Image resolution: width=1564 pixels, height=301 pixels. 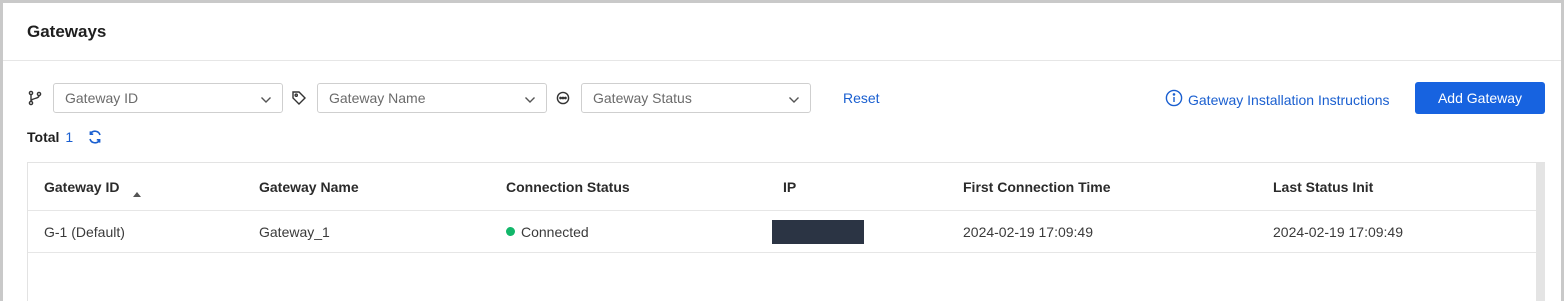 I want to click on cell-gateway-name: Gateway_1, so click(x=294, y=231).